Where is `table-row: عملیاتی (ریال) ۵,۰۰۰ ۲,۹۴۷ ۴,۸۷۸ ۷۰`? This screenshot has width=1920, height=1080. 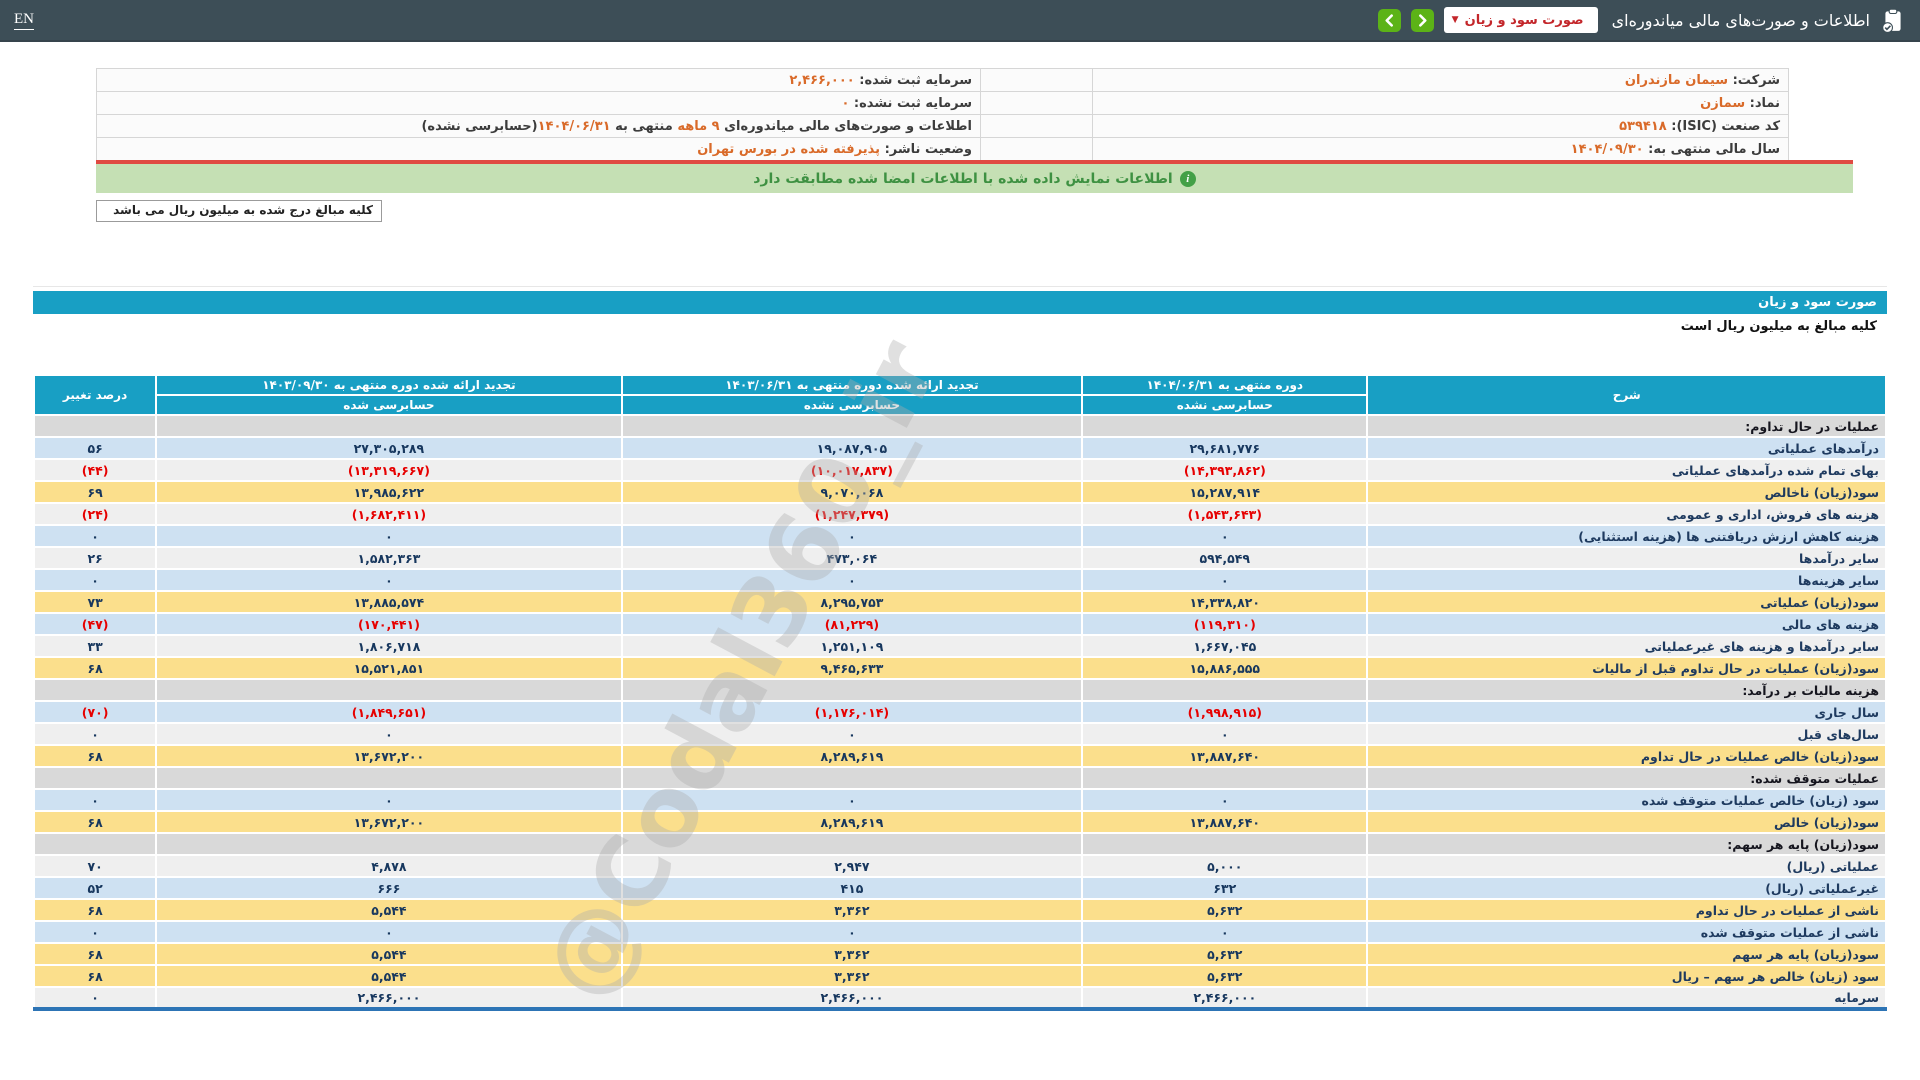
table-row: عملیاتی (ریال) ۵,۰۰۰ ۲,۹۴۷ ۴,۸۷۸ ۷۰ is located at coordinates (959, 866).